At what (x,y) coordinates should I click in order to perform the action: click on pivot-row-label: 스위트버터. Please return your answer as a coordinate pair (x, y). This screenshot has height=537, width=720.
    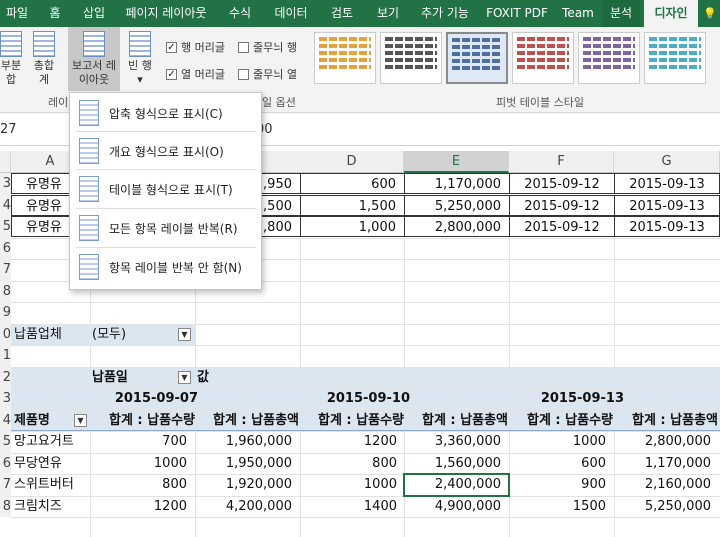
    Looking at the image, I should click on (44, 484).